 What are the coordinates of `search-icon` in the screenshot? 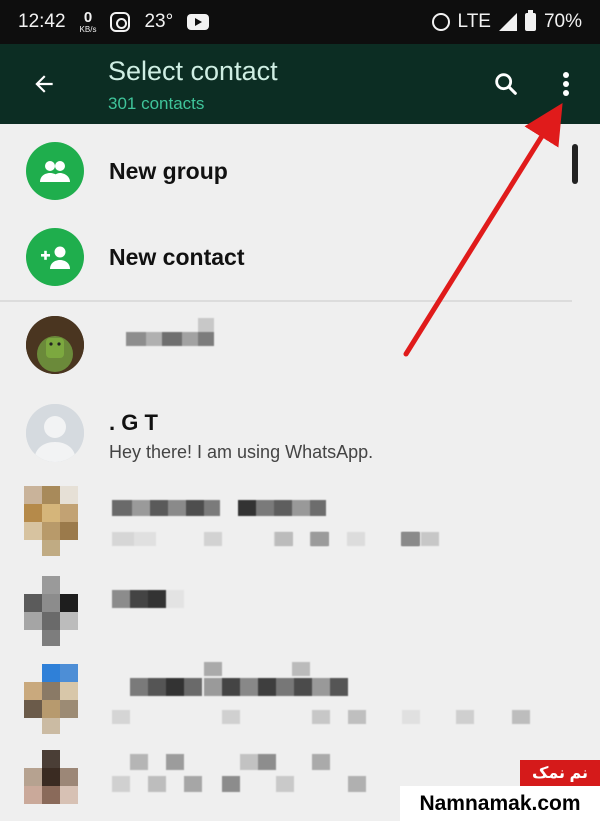 It's located at (506, 84).